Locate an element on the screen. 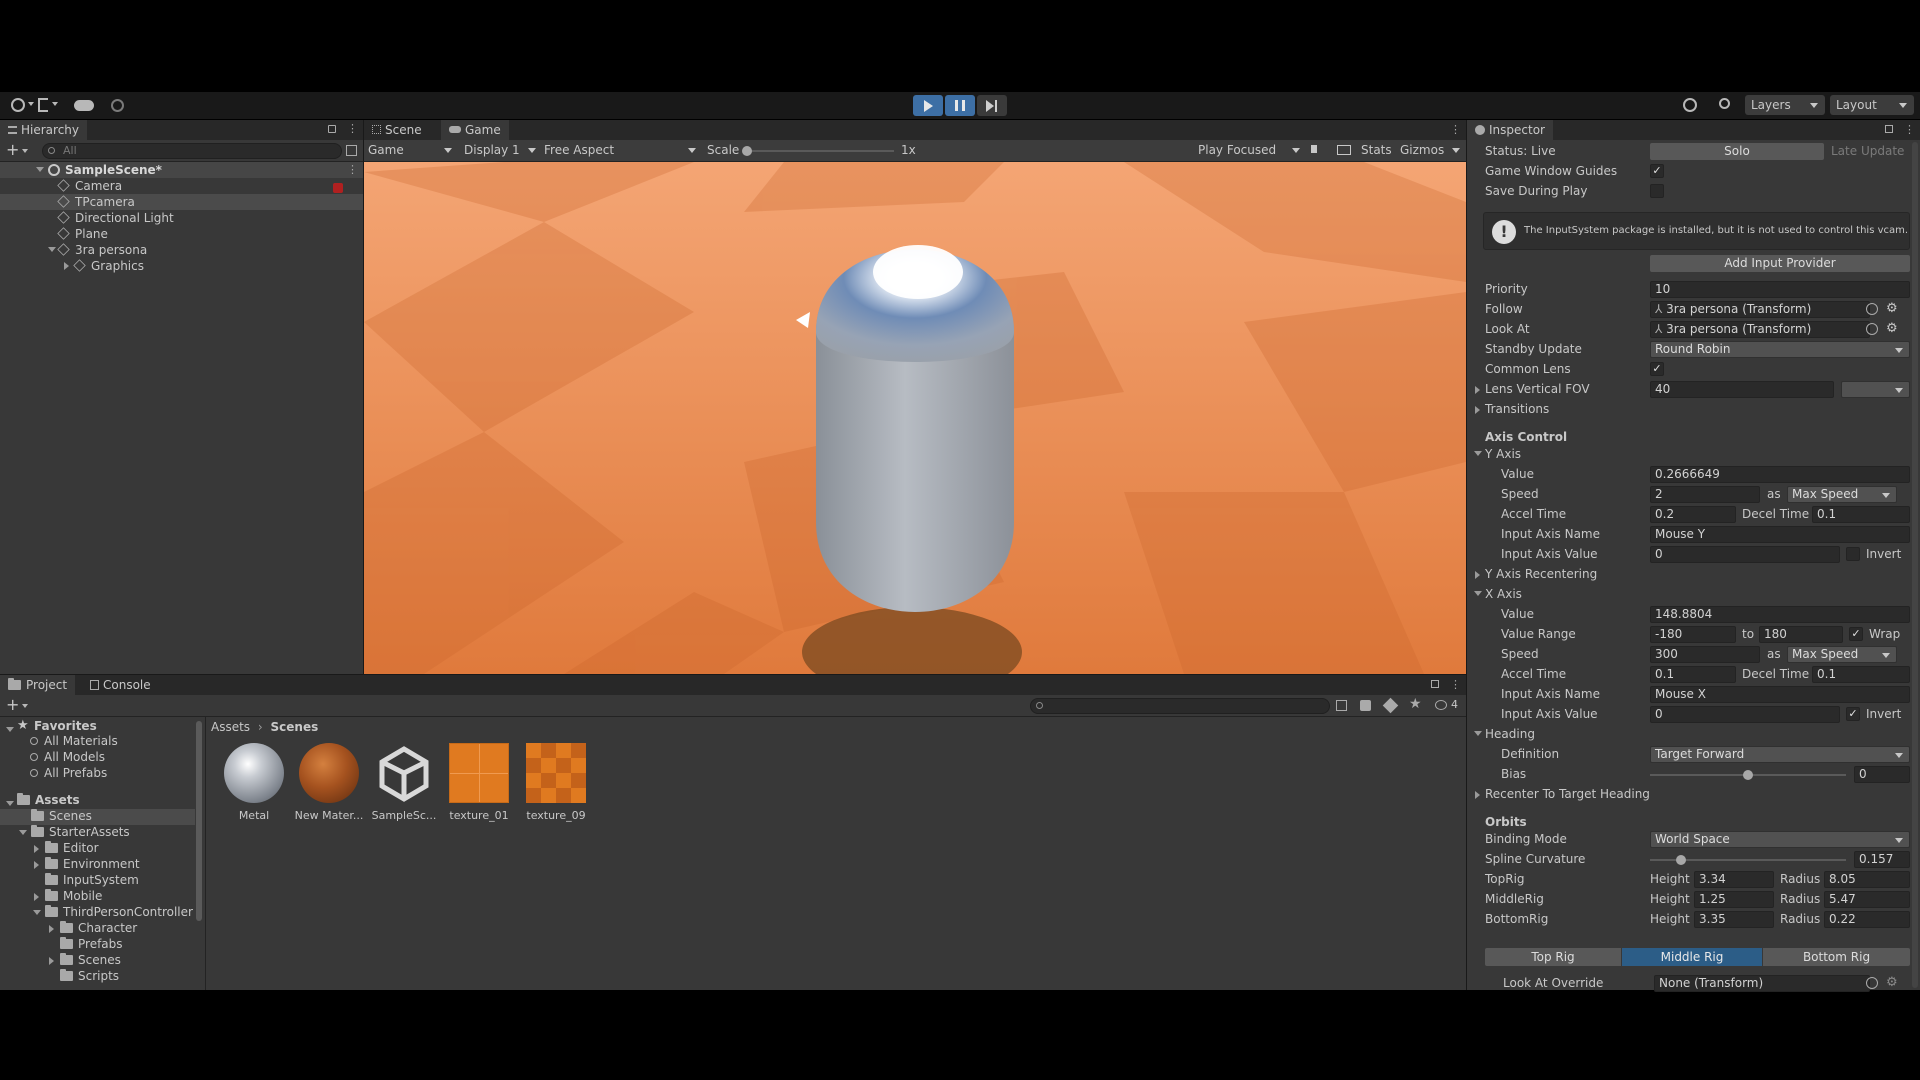 This screenshot has height=1080, width=1920. binding-mode-dropdown: World Space is located at coordinates (1780, 839).